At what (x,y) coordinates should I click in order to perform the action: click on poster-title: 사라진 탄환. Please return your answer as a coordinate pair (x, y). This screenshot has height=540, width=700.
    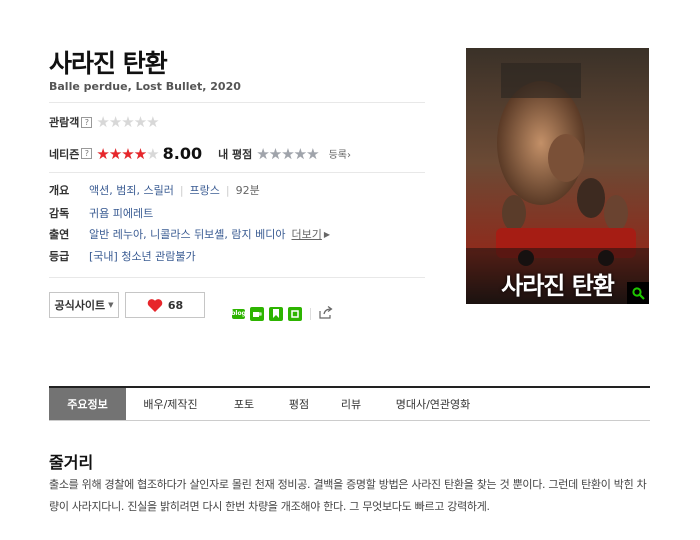
    Looking at the image, I should click on (558, 286).